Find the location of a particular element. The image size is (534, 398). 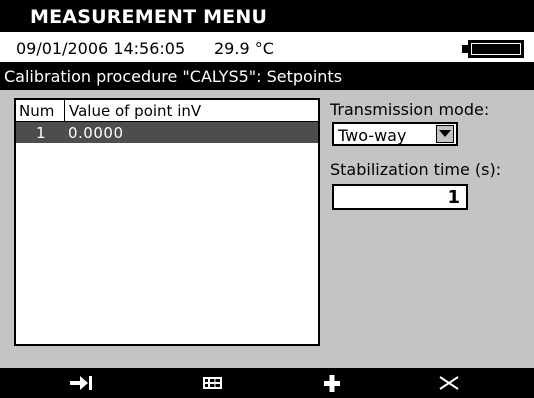

transmission-mode-value: Two-way is located at coordinates (372, 135).